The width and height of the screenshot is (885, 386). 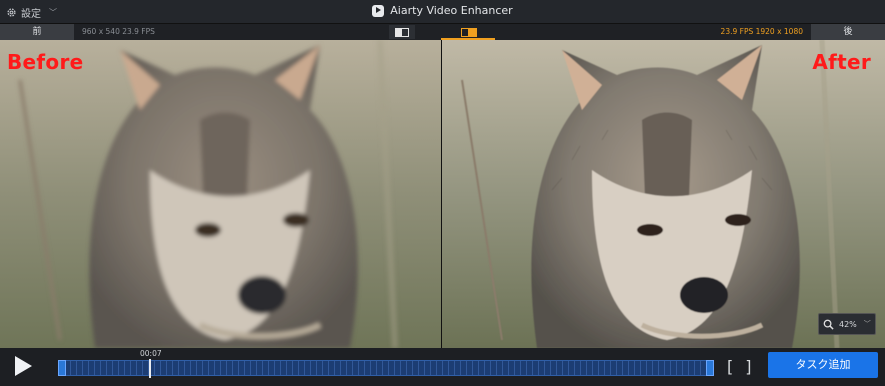 I want to click on in-out-controls: [ ], so click(x=739, y=366).